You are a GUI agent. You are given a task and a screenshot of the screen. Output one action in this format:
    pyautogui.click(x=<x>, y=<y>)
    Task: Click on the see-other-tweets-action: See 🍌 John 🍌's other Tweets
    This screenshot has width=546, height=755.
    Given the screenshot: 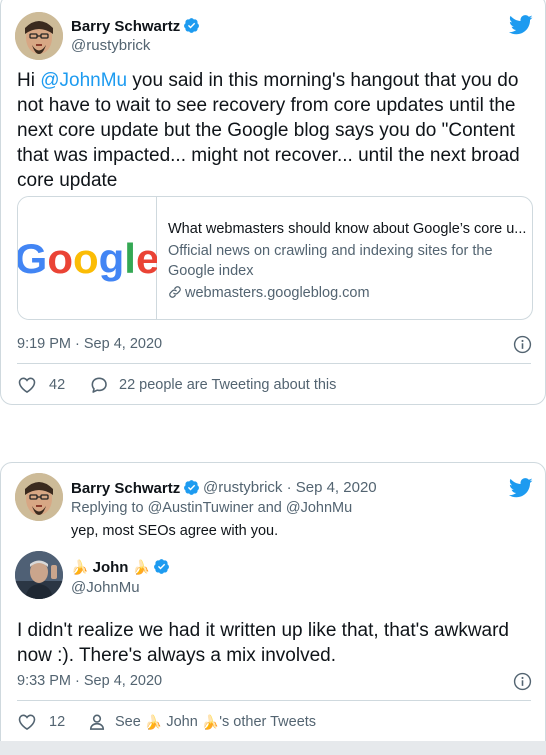 What is the action you would take?
    pyautogui.click(x=201, y=722)
    